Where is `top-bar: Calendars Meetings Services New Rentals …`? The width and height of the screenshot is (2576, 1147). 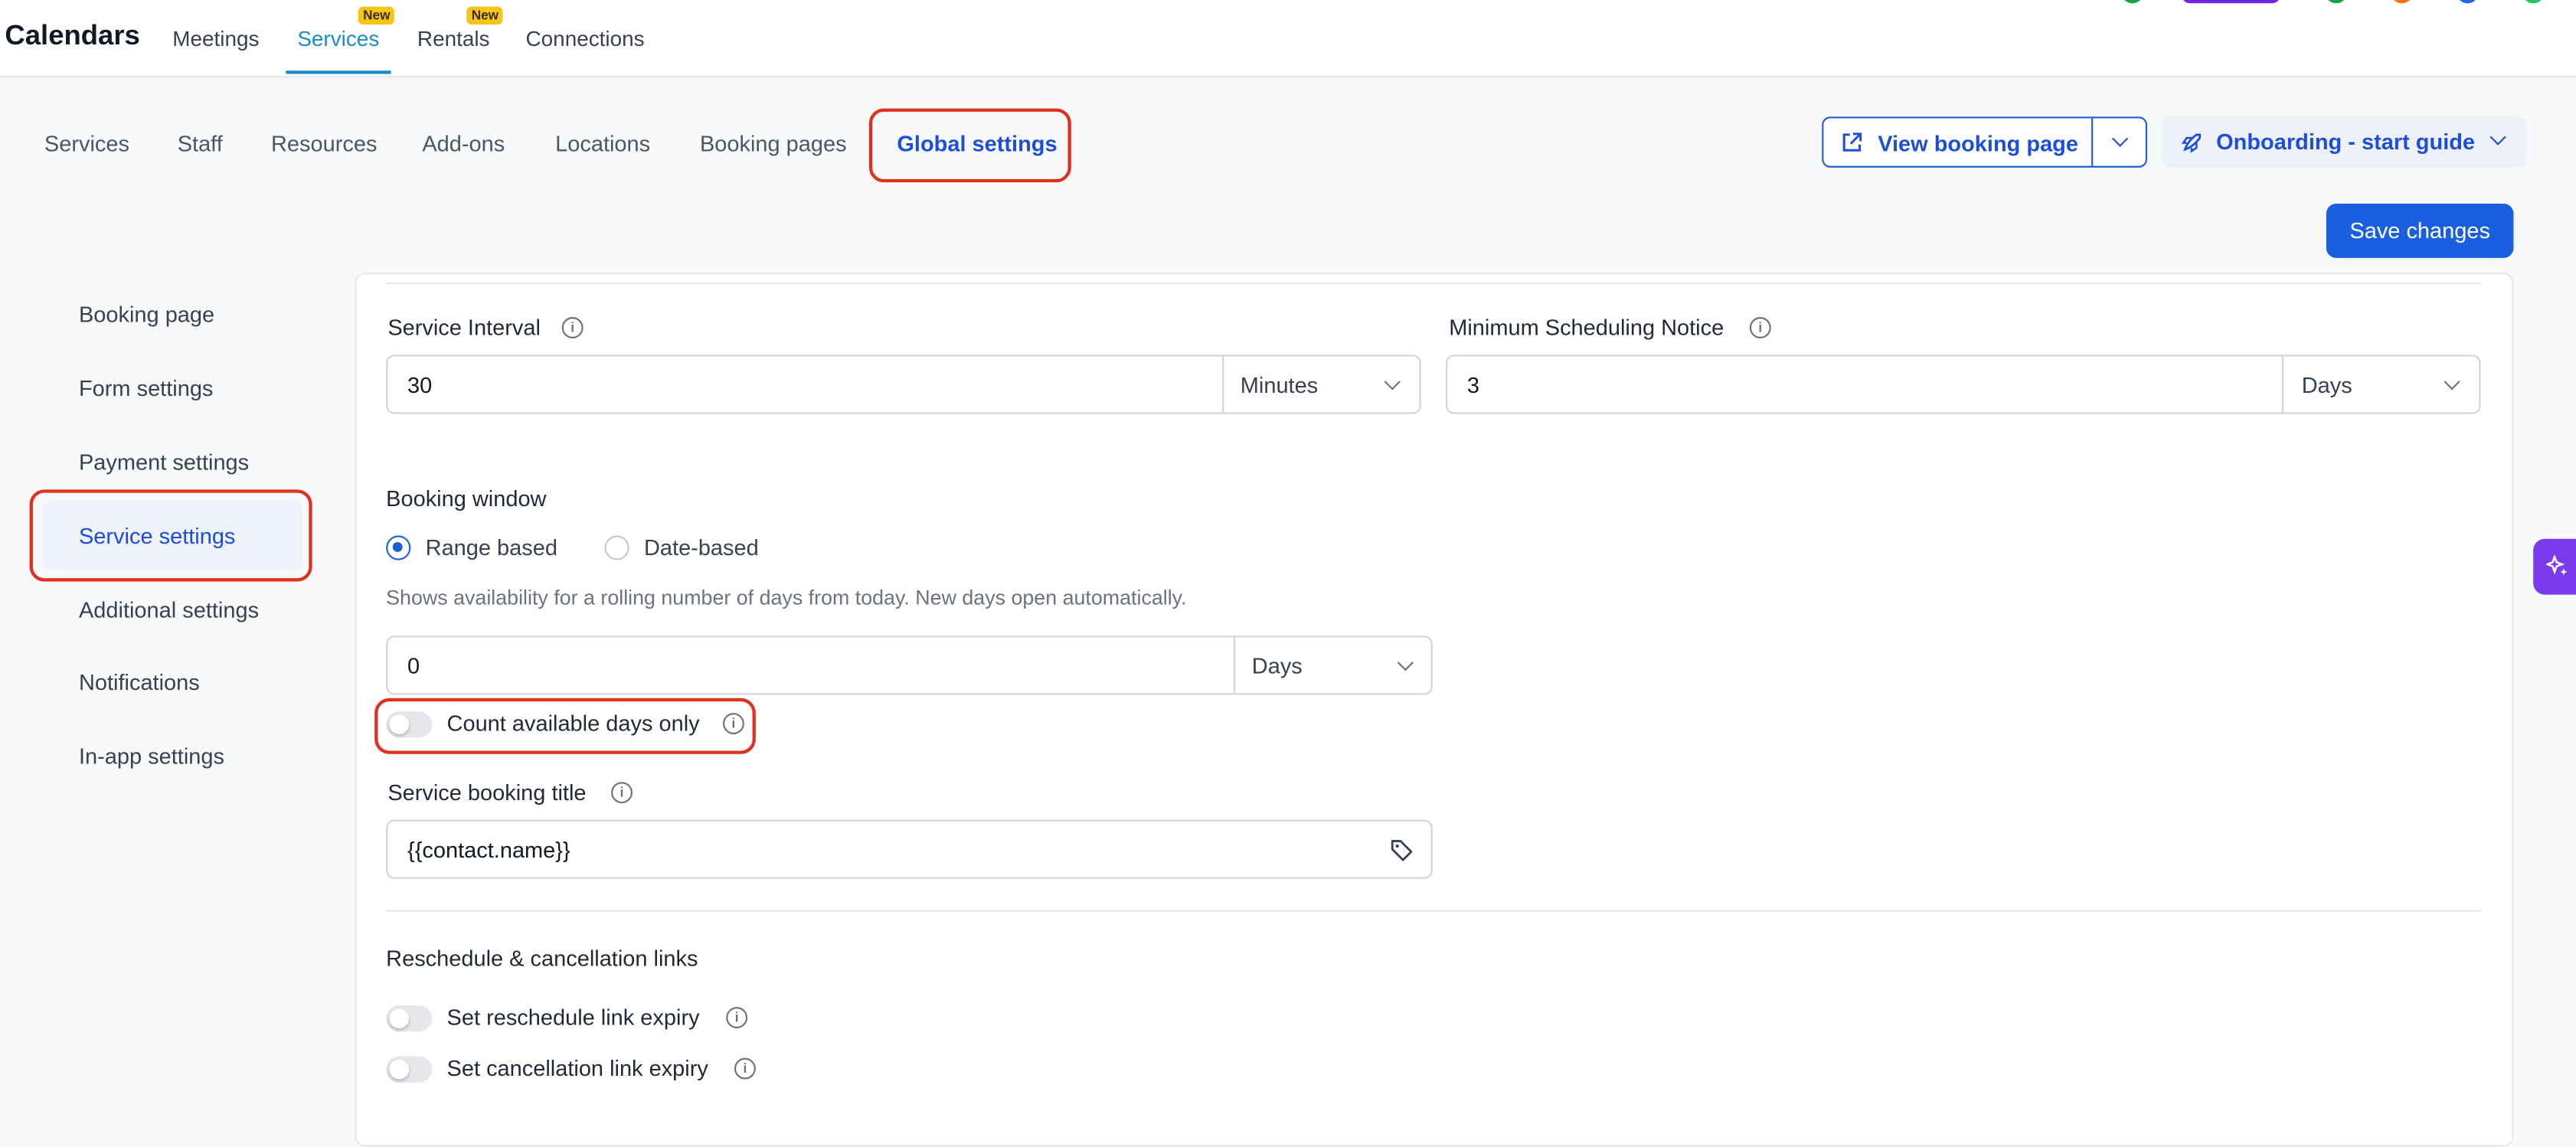
top-bar: Calendars Meetings Services New Rentals … is located at coordinates (1288, 38).